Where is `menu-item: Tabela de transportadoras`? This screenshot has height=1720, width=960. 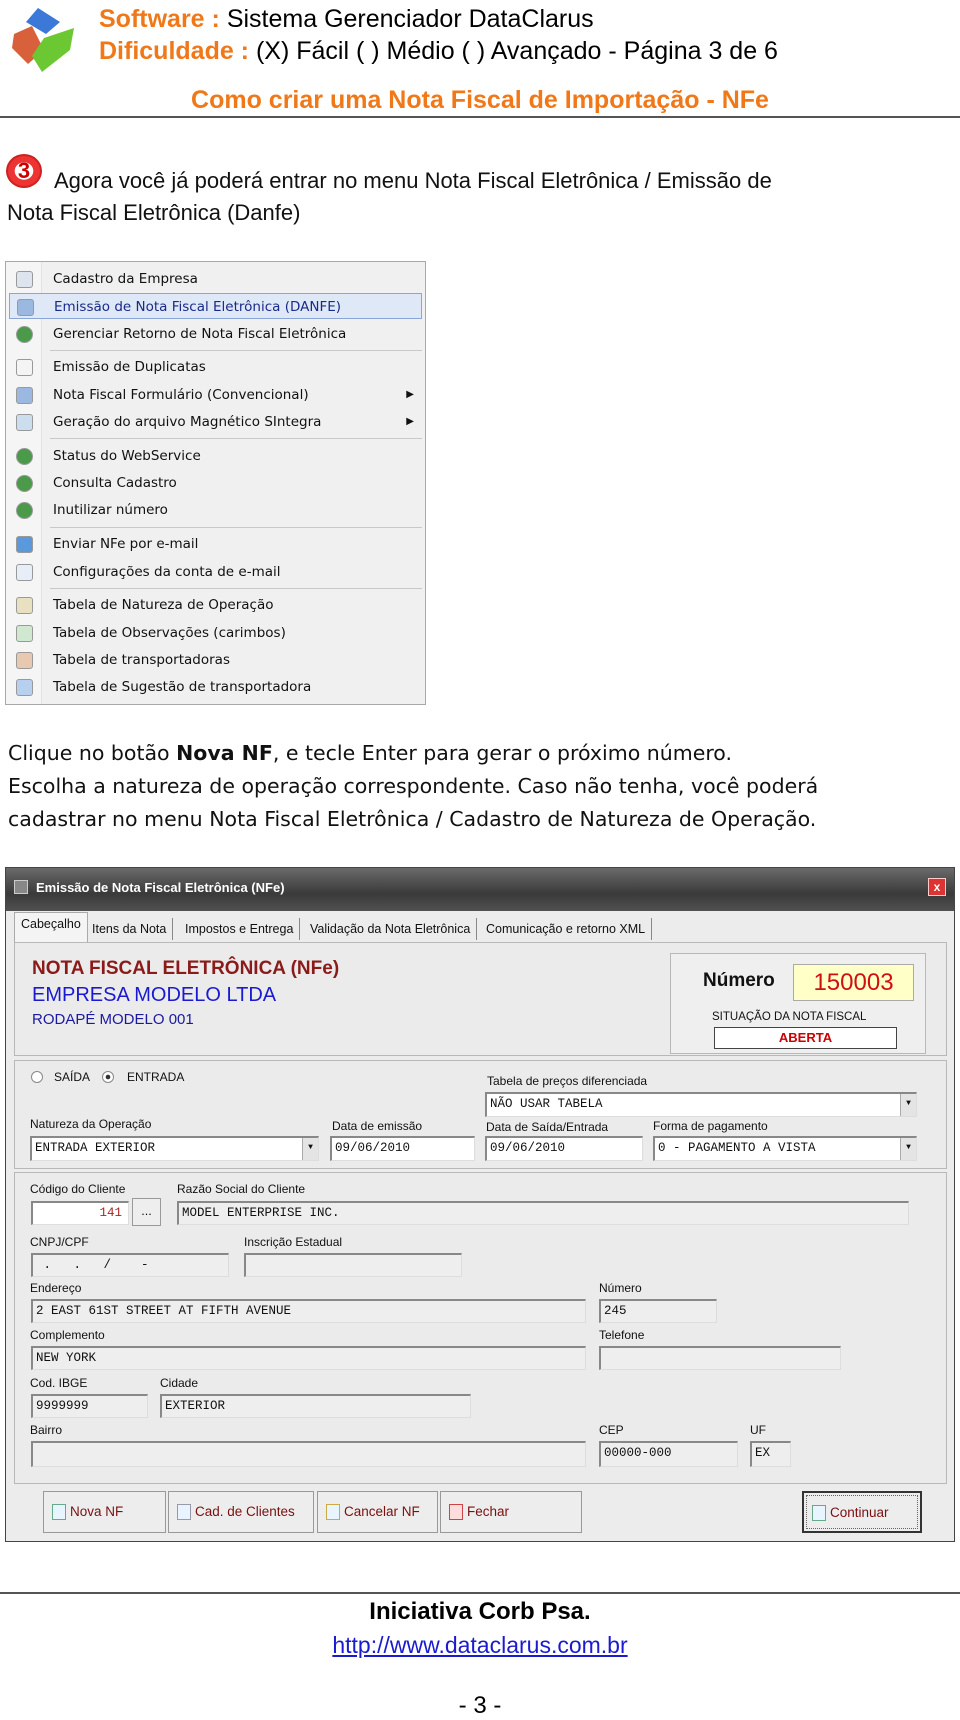 menu-item: Tabela de transportadoras is located at coordinates (215, 660).